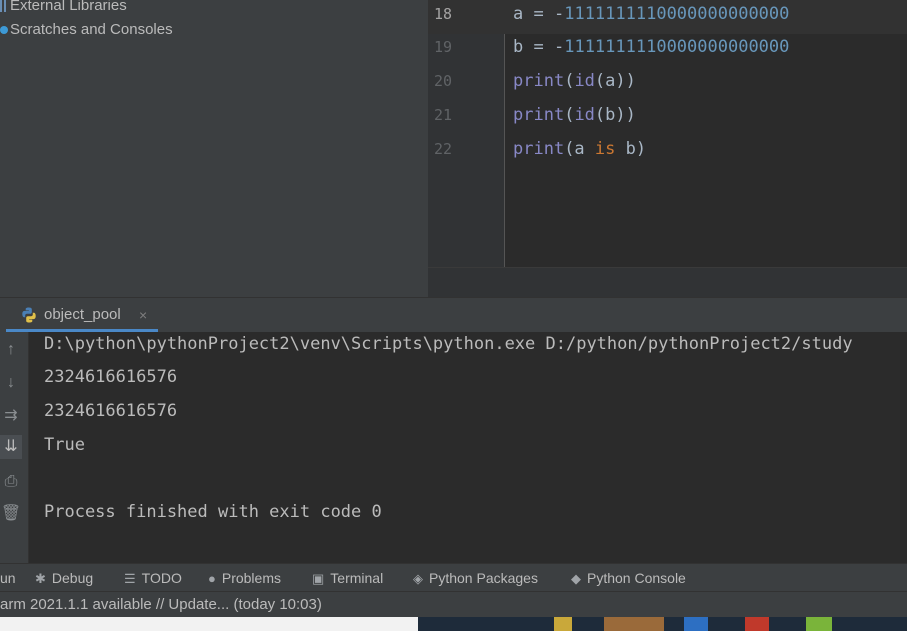  What do you see at coordinates (443, 47) in the screenshot?
I see `line-number: 19` at bounding box center [443, 47].